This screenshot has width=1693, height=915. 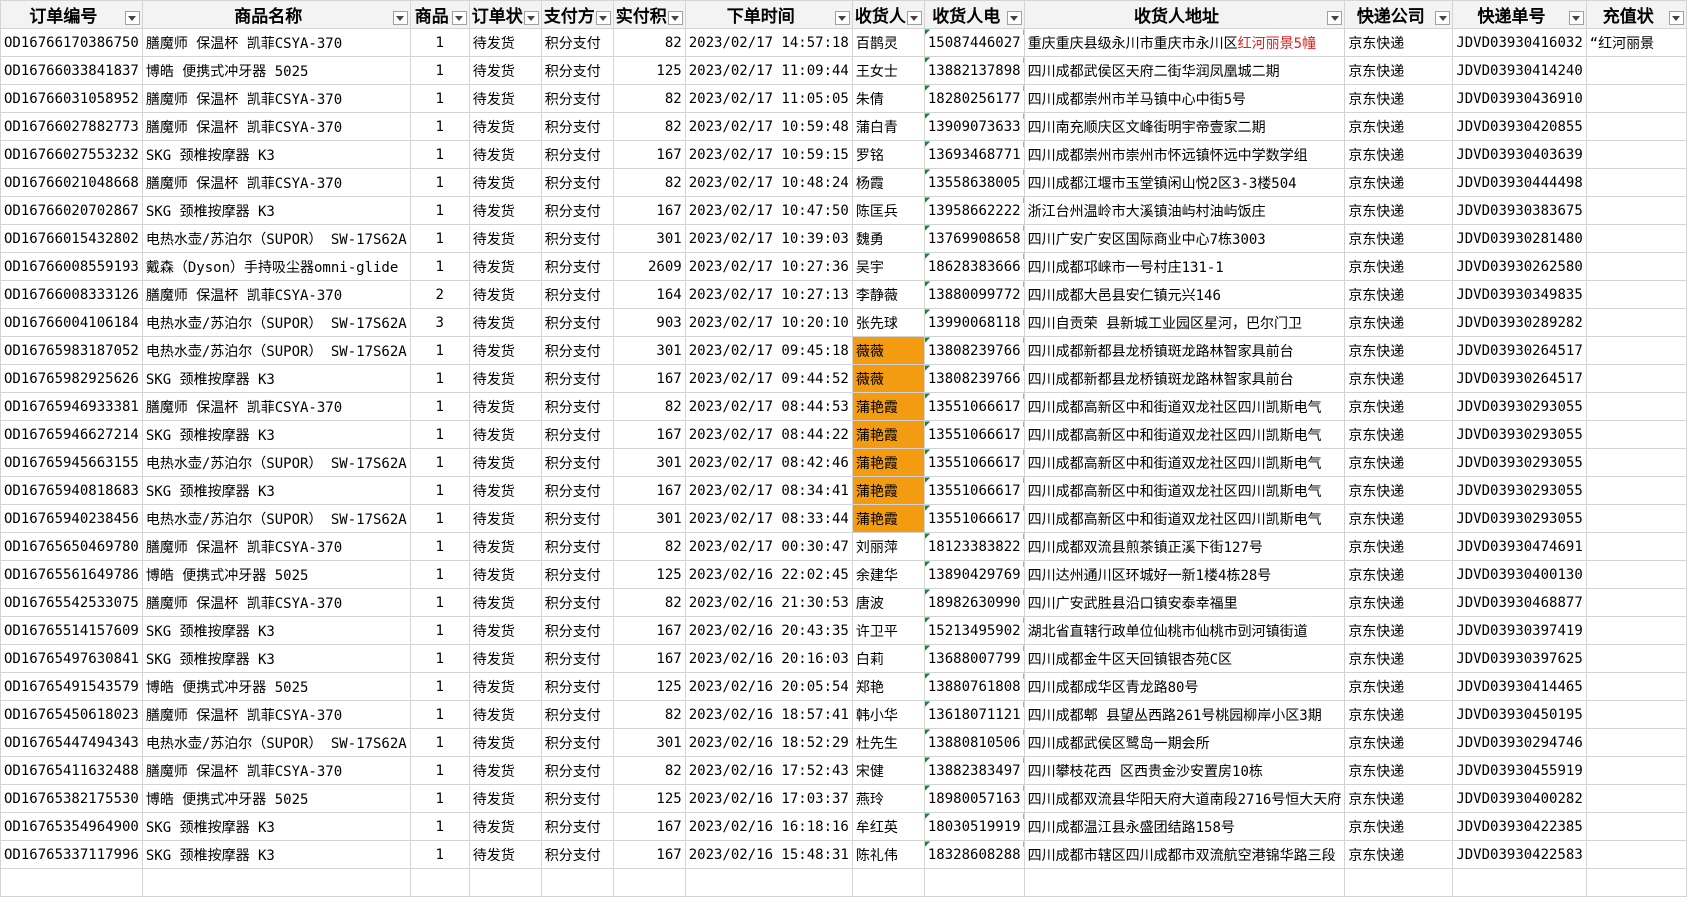 What do you see at coordinates (1519, 322) in the screenshot?
I see `tracking-number-cell: JDVD03930289282` at bounding box center [1519, 322].